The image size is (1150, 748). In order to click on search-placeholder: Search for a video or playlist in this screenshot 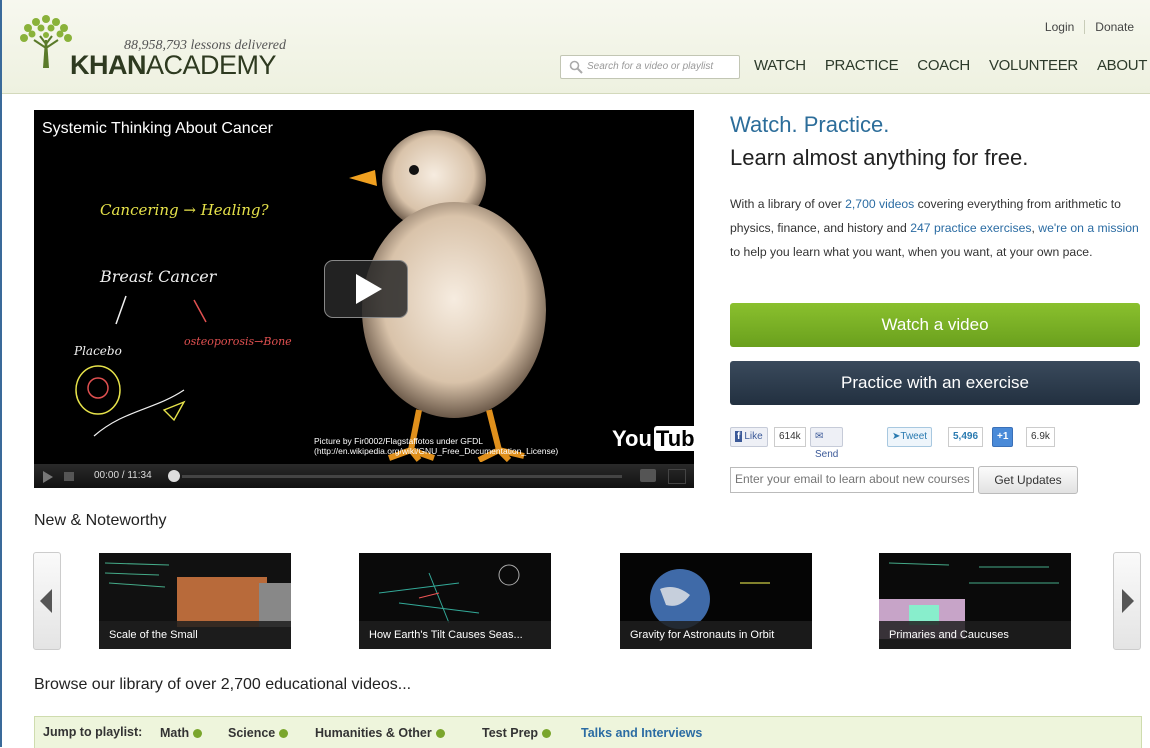, I will do `click(650, 66)`.